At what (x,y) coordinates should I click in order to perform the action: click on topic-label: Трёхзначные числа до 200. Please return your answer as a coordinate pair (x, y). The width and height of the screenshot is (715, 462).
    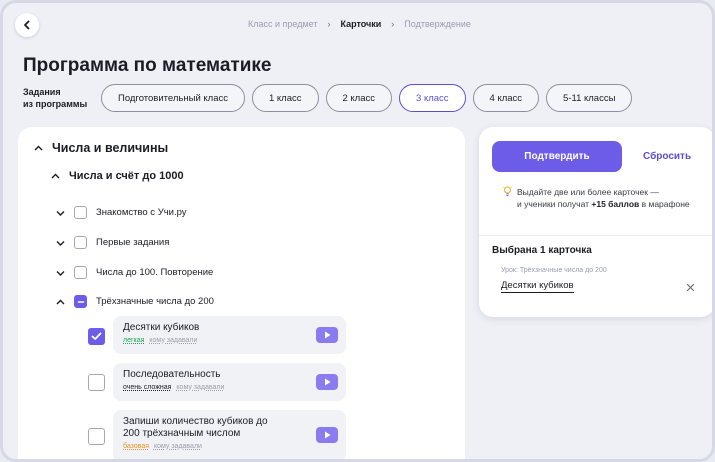
    Looking at the image, I should click on (155, 301).